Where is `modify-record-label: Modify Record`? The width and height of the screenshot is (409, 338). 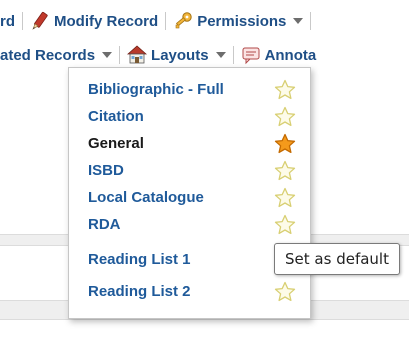 modify-record-label: Modify Record is located at coordinates (106, 21).